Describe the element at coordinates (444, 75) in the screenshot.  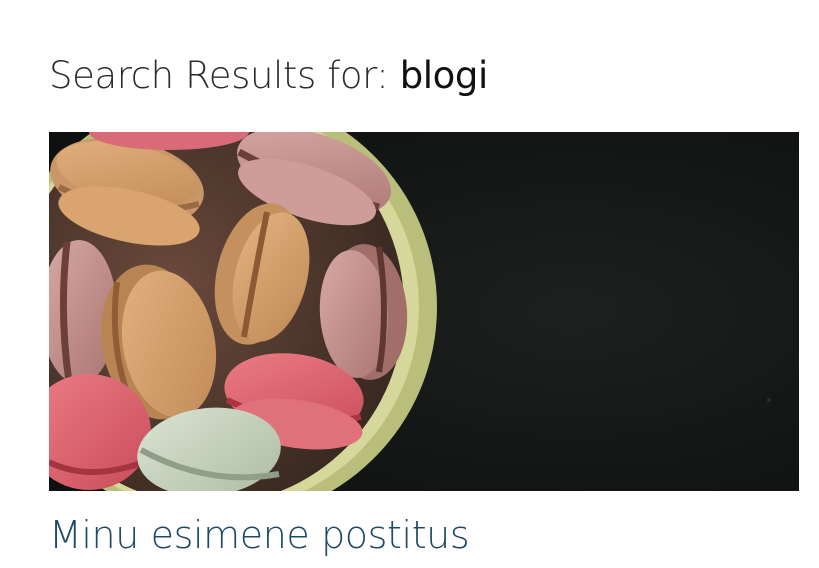
I see `search-query: blogi` at that location.